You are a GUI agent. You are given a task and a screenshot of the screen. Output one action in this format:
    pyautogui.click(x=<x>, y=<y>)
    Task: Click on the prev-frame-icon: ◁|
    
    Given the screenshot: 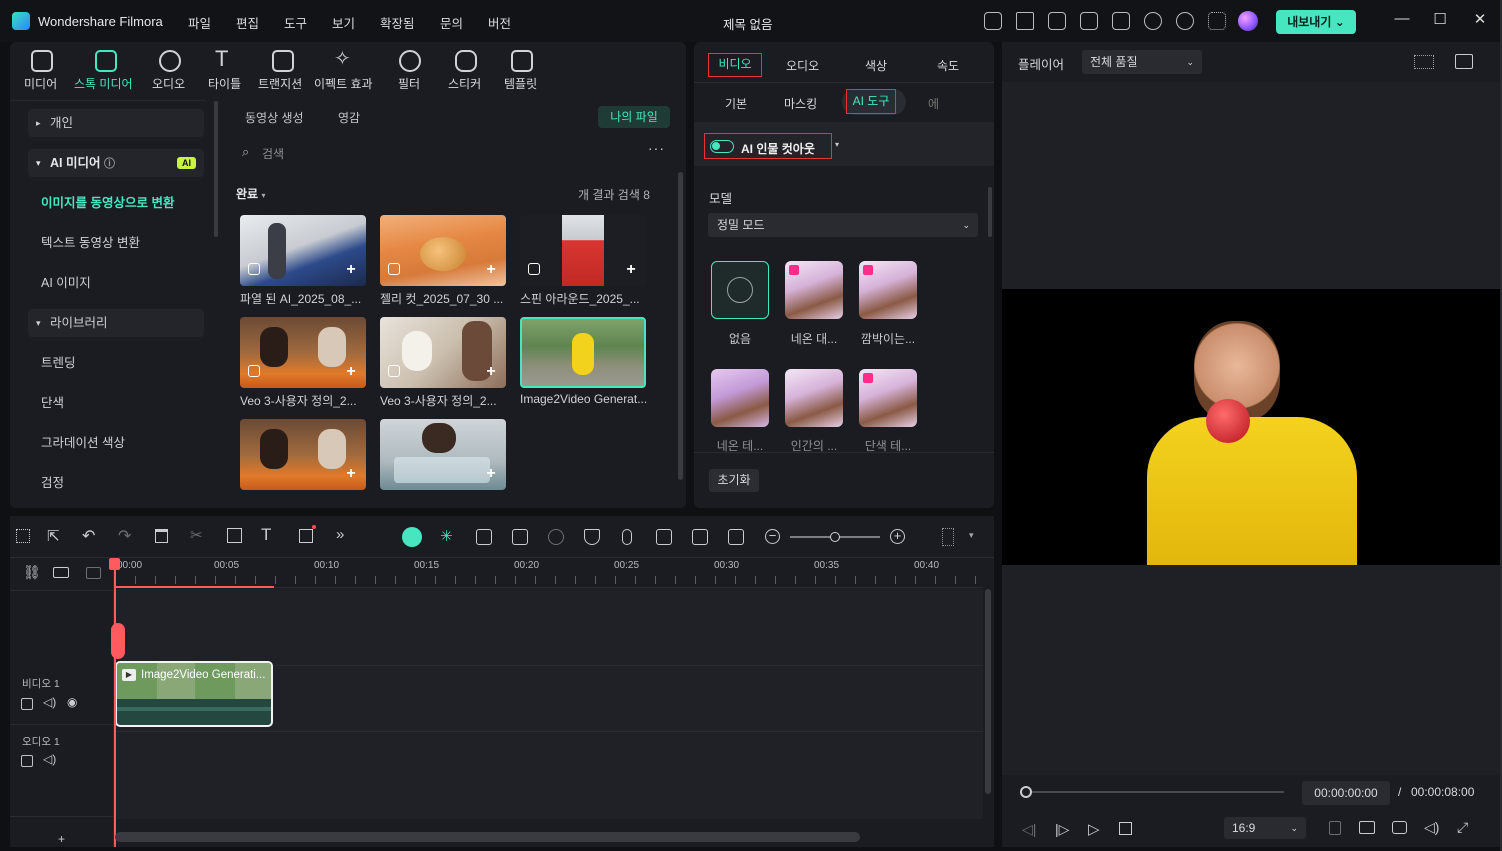 What is the action you would take?
    pyautogui.click(x=1029, y=829)
    